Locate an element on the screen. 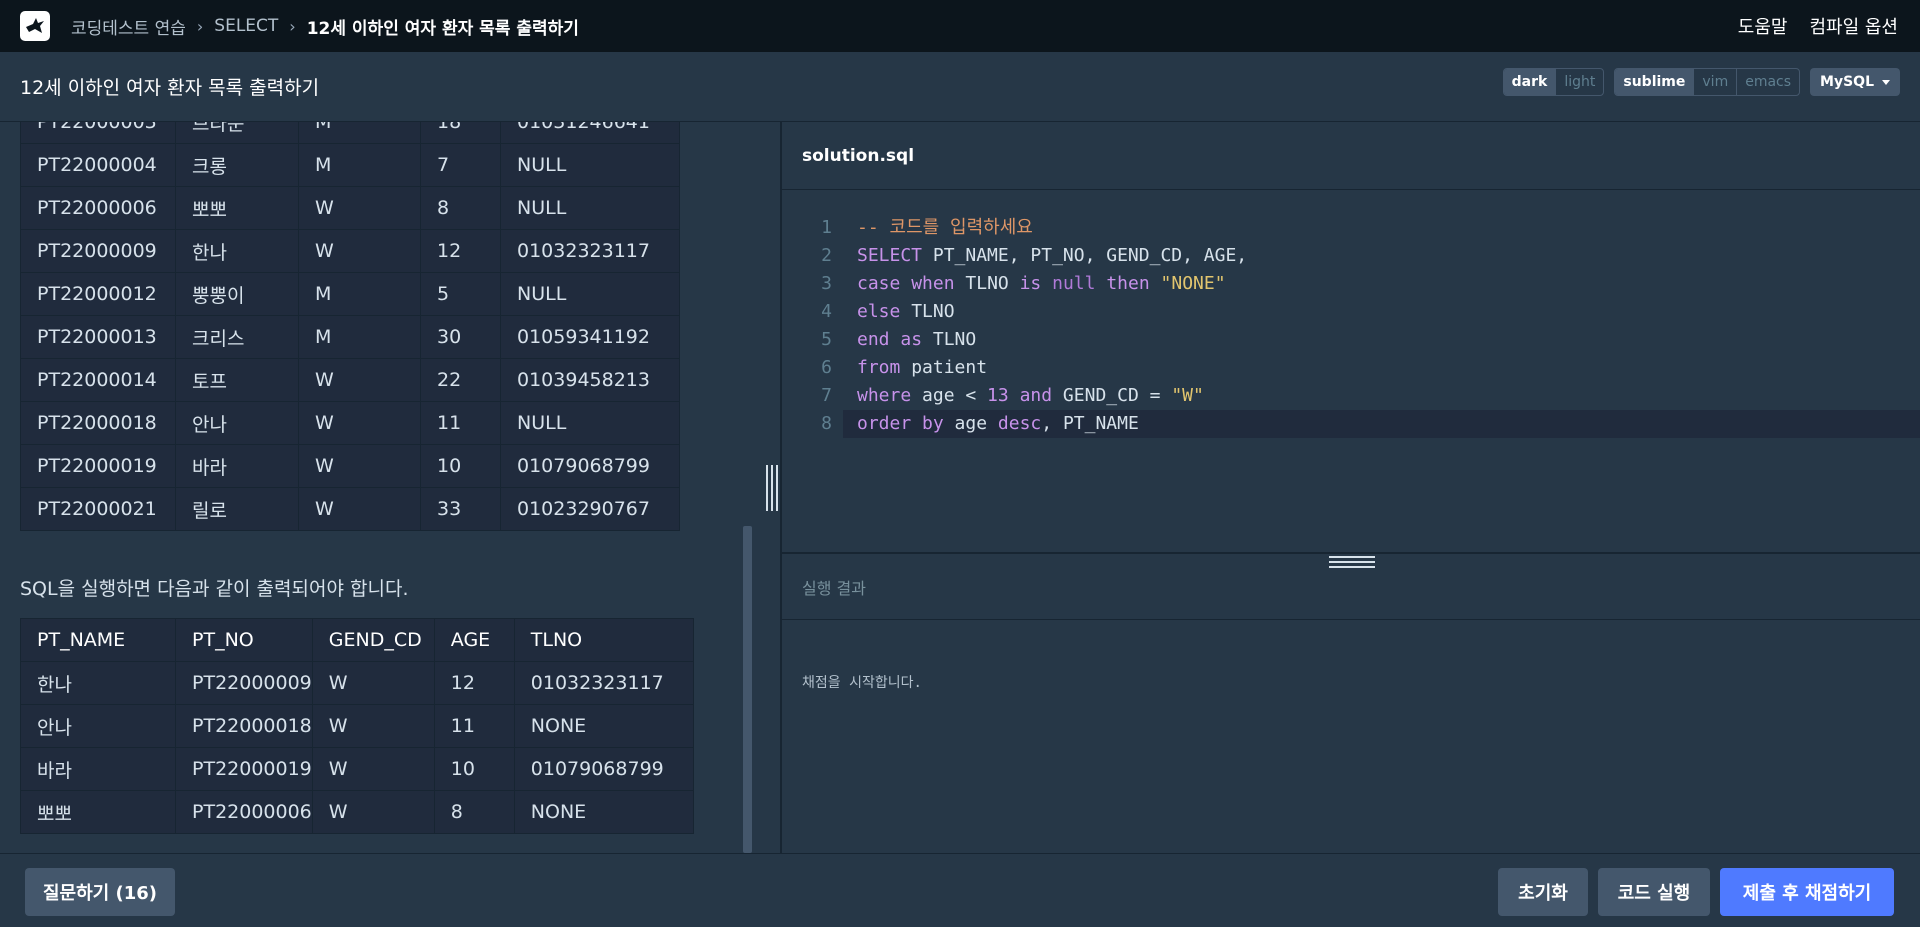 The image size is (1920, 927). code-line-text: end as TLNO is located at coordinates (917, 339).